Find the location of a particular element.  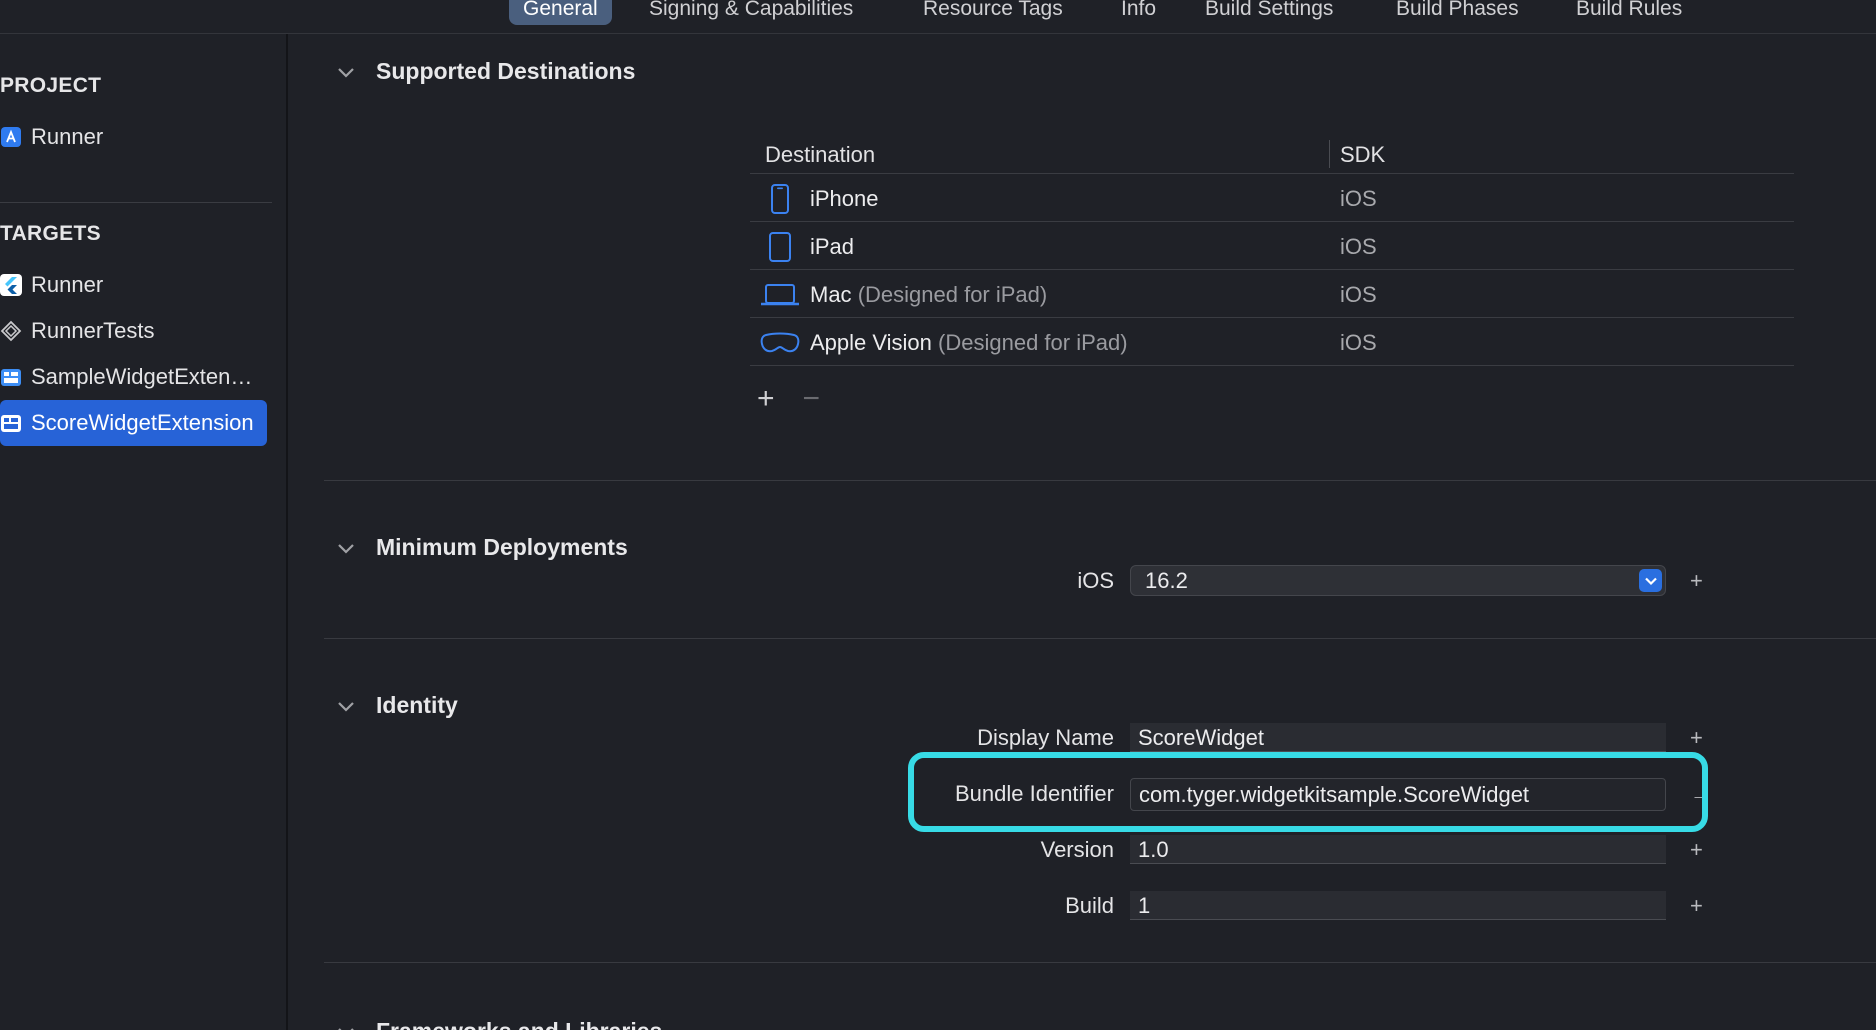

targets-section-header: TARGETS is located at coordinates (50, 233).